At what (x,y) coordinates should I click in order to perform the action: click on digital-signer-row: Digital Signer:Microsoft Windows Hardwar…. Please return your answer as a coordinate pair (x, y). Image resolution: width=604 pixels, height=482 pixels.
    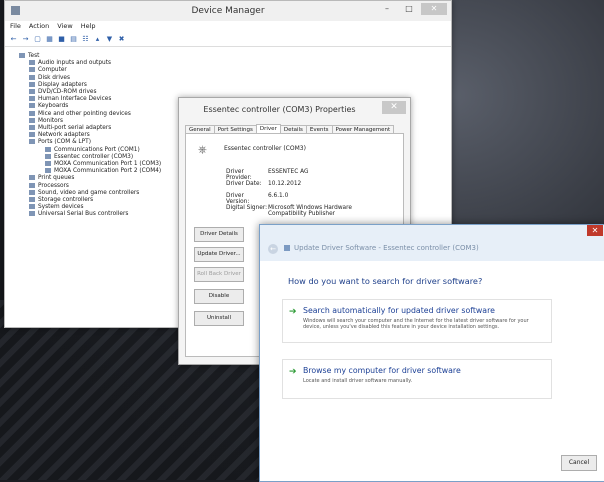
    Looking at the image, I should click on (289, 211).